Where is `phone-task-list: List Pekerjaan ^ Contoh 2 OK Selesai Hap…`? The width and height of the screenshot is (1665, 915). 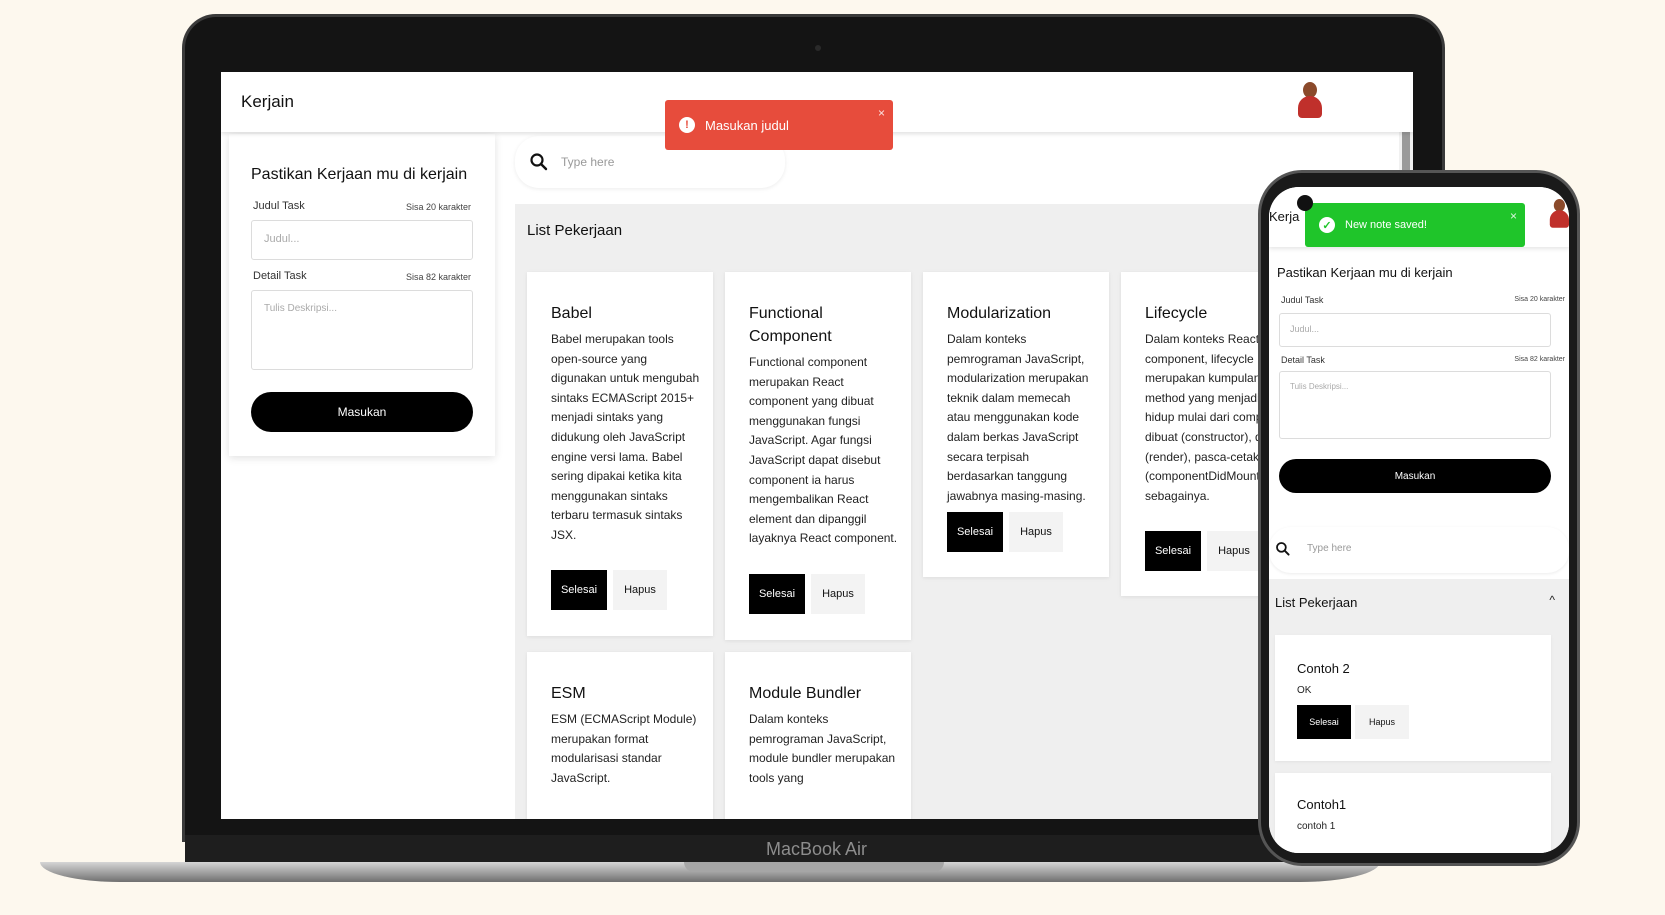
phone-task-list: List Pekerjaan ^ Contoh 2 OK Selesai Hap… is located at coordinates (1419, 716).